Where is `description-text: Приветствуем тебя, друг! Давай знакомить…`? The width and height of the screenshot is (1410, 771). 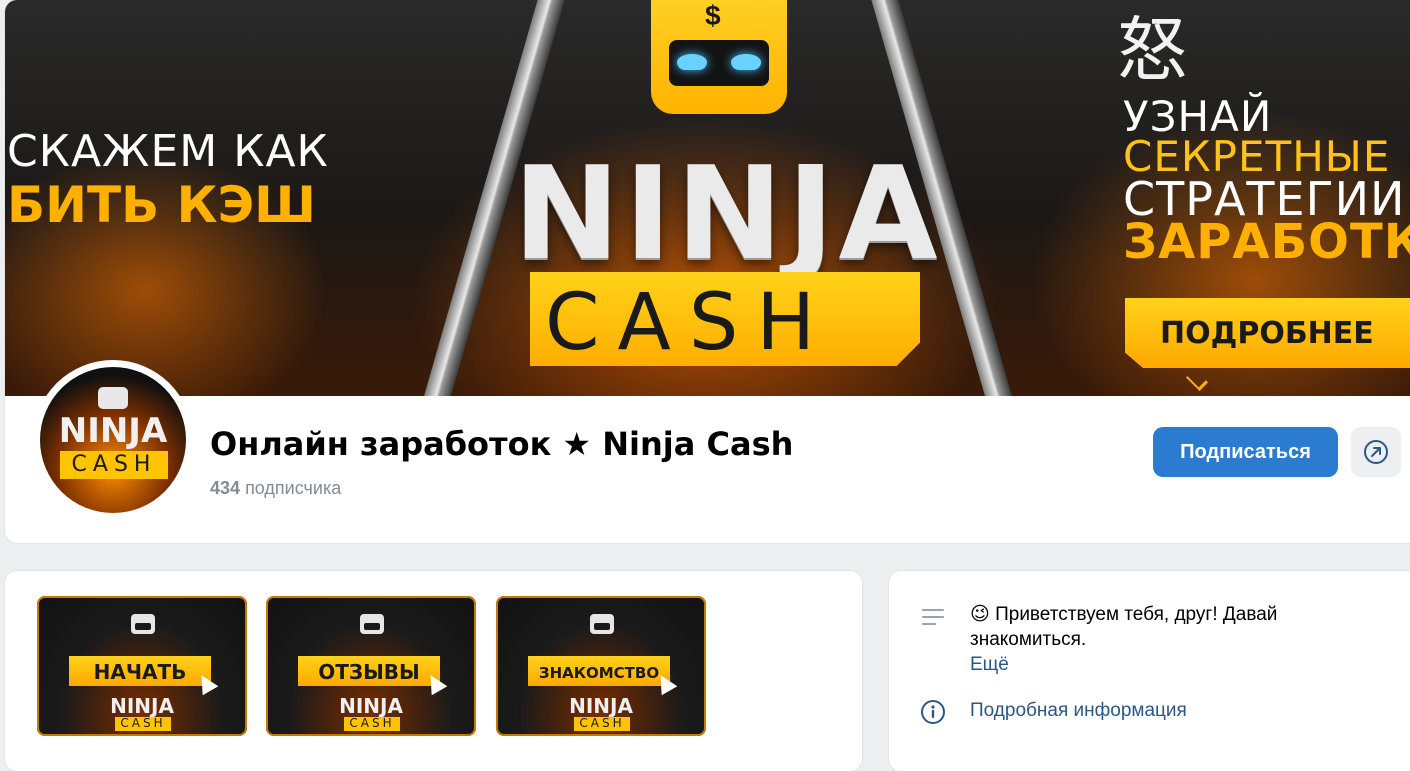
description-text: Приветствуем тебя, друг! Давай знакомить… is located at coordinates (1124, 627).